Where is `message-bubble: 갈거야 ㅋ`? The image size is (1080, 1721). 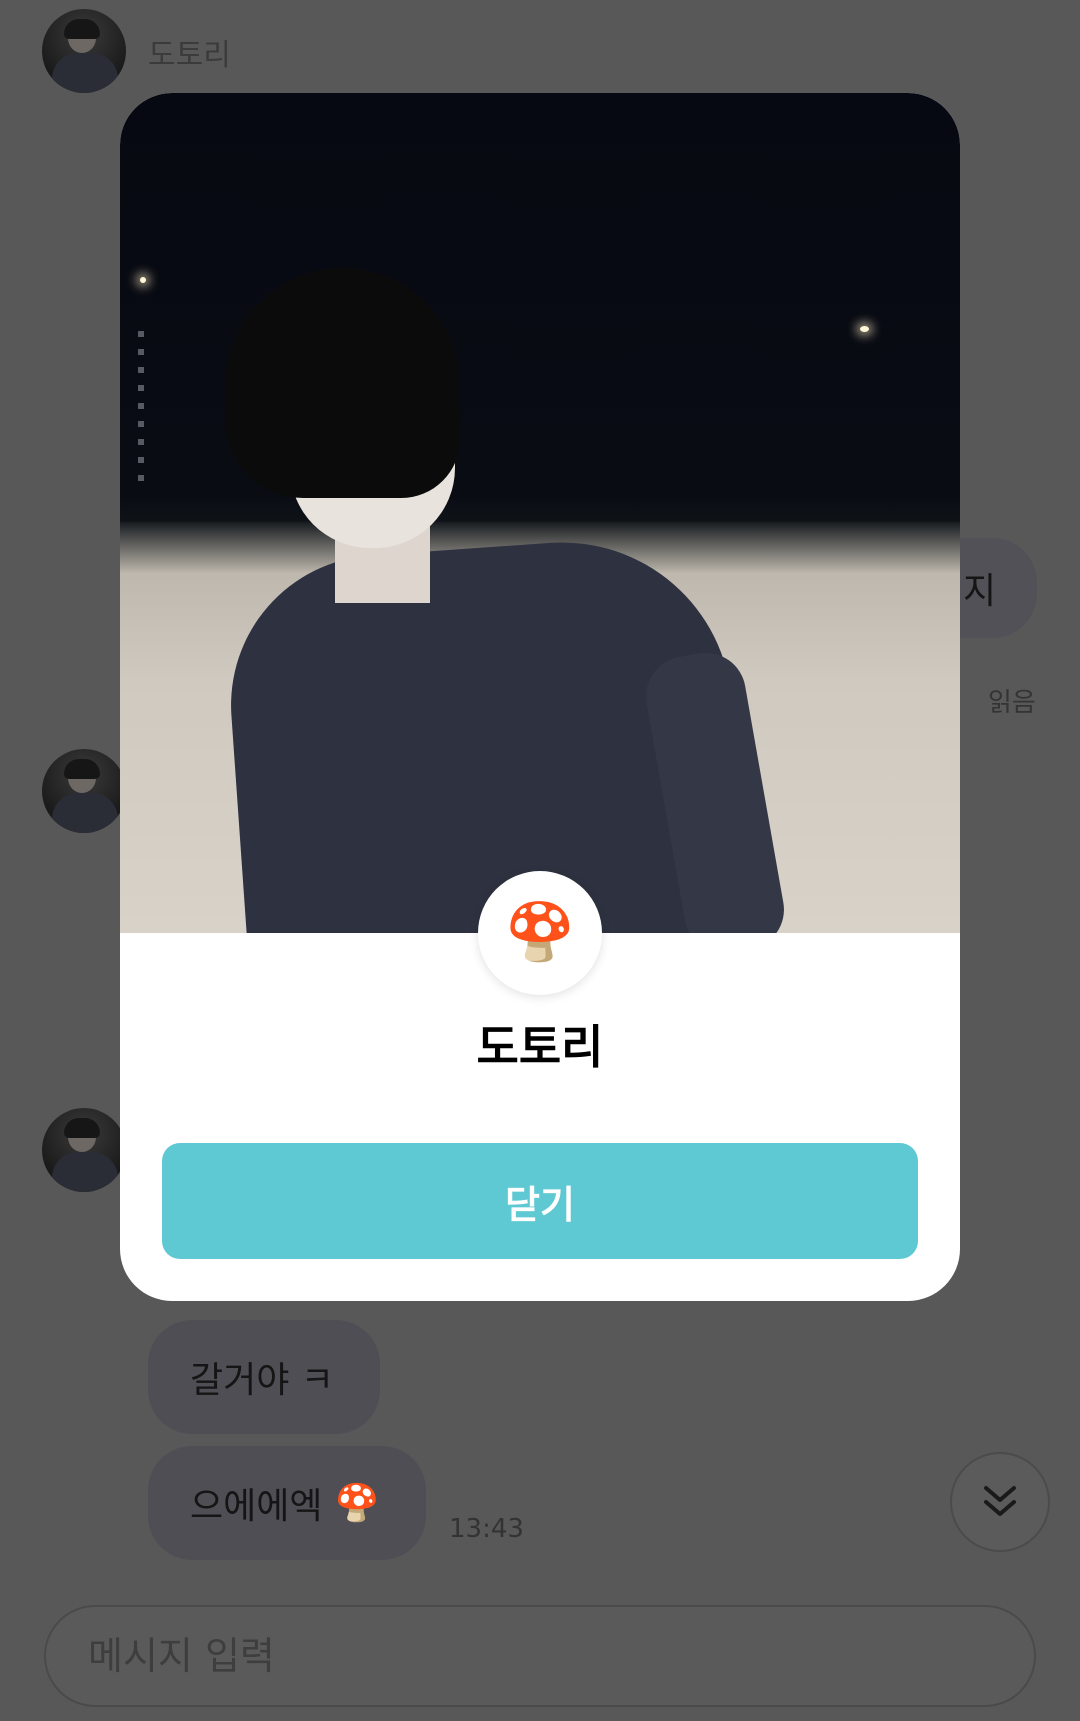 message-bubble: 갈거야 ㅋ is located at coordinates (264, 1377).